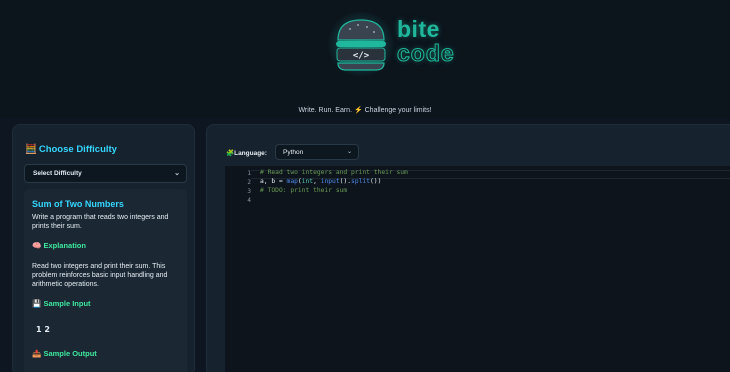  I want to click on line-number: 2, so click(249, 182).